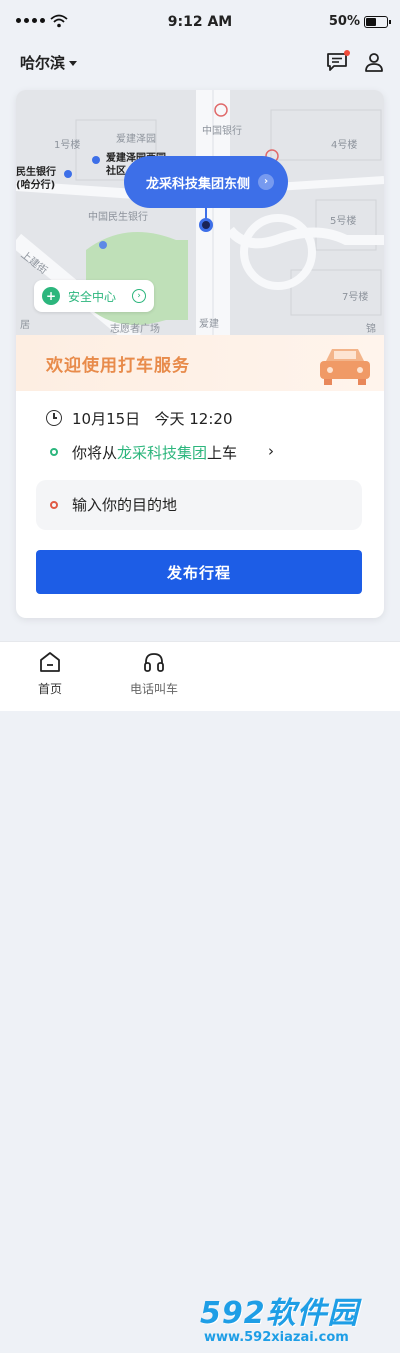 The height and width of the screenshot is (1353, 400). Describe the element at coordinates (54, 452) in the screenshot. I see `start-point-icon` at that location.